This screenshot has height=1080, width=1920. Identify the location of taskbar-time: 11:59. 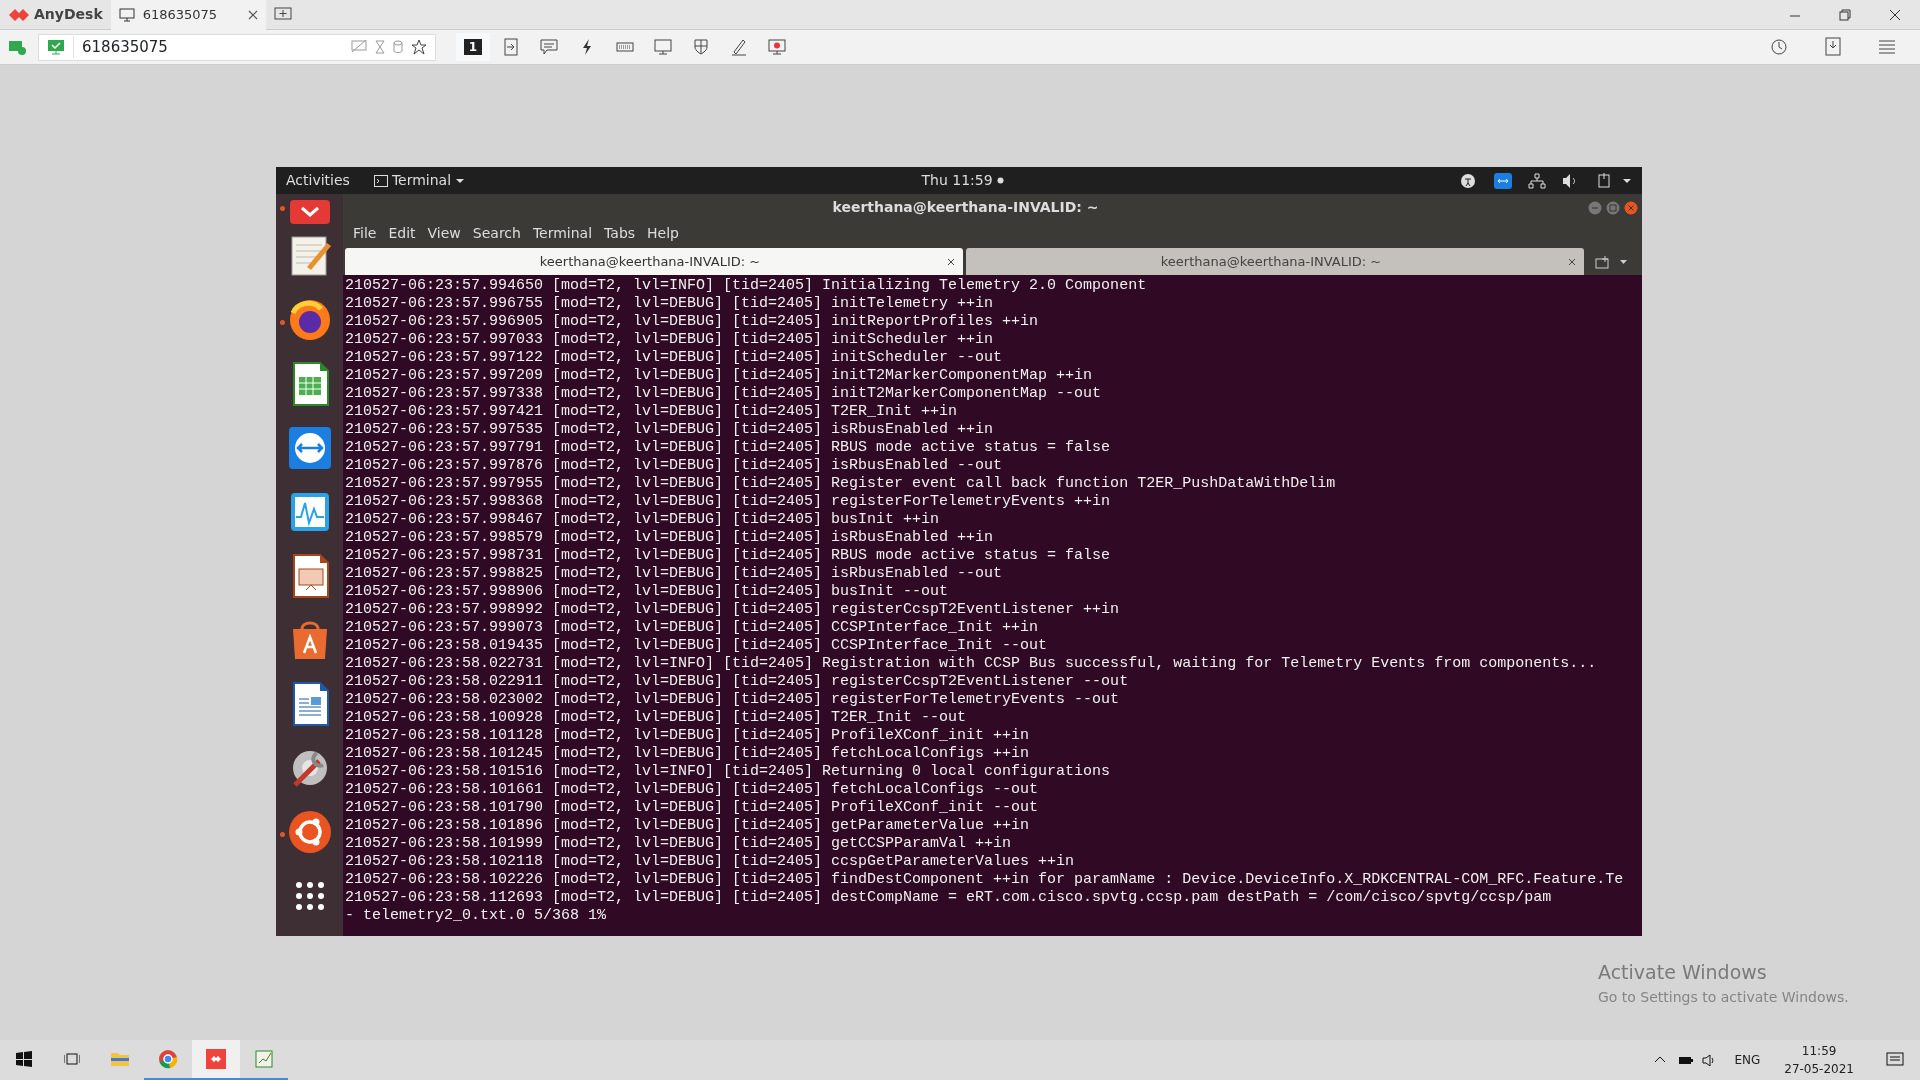
(1819, 1051).